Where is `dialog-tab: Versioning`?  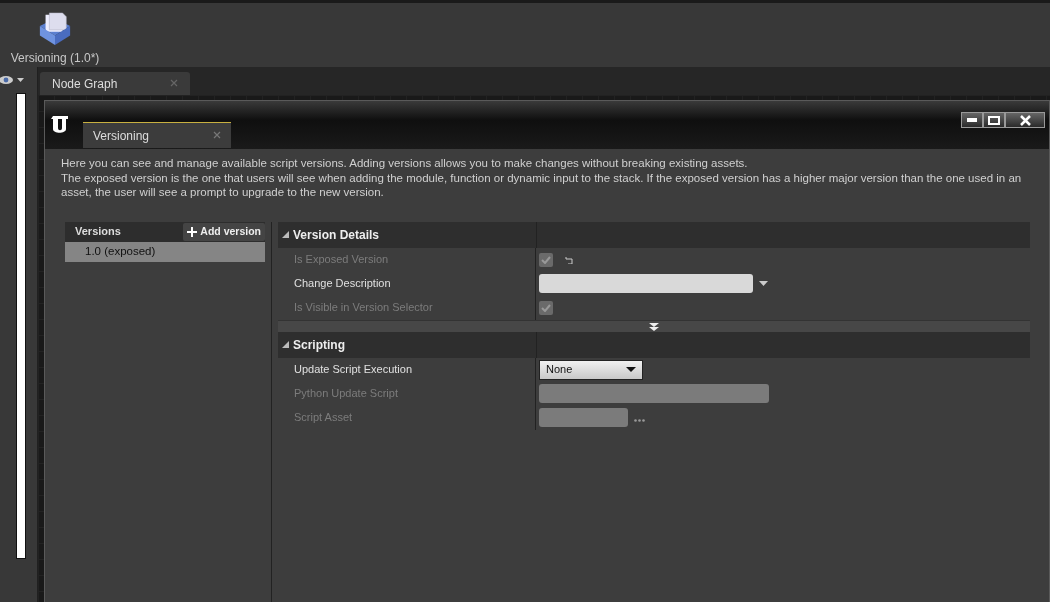 dialog-tab: Versioning is located at coordinates (157, 135).